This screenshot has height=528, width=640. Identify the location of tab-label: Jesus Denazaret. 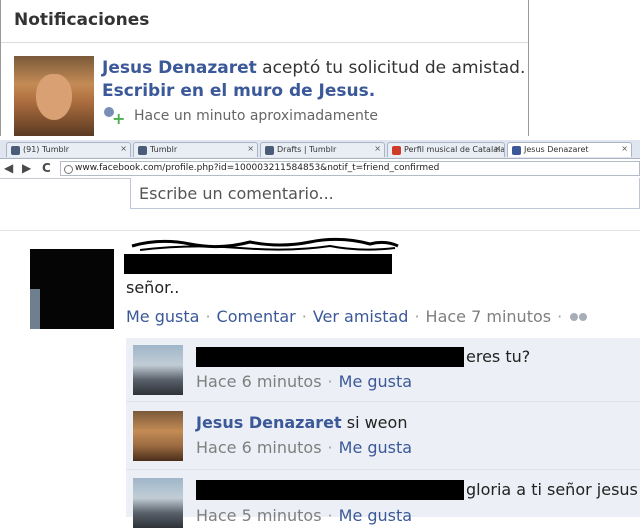
(556, 149).